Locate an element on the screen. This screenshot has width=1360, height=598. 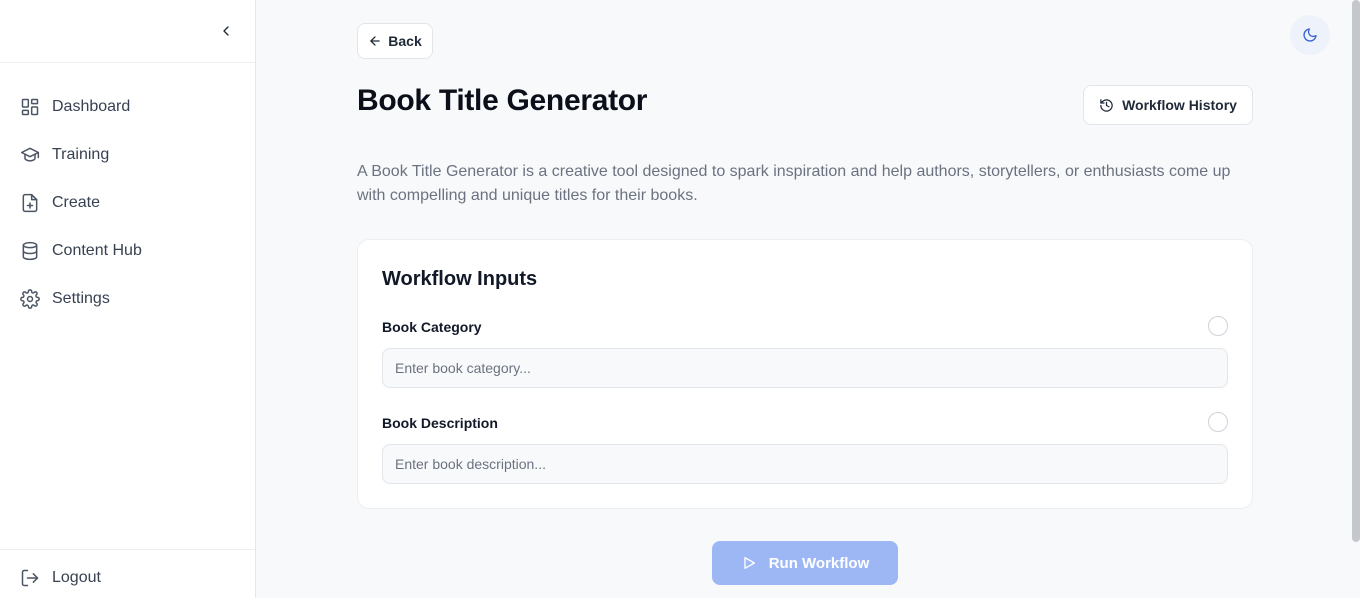
book-category-label: Book Category is located at coordinates (432, 327).